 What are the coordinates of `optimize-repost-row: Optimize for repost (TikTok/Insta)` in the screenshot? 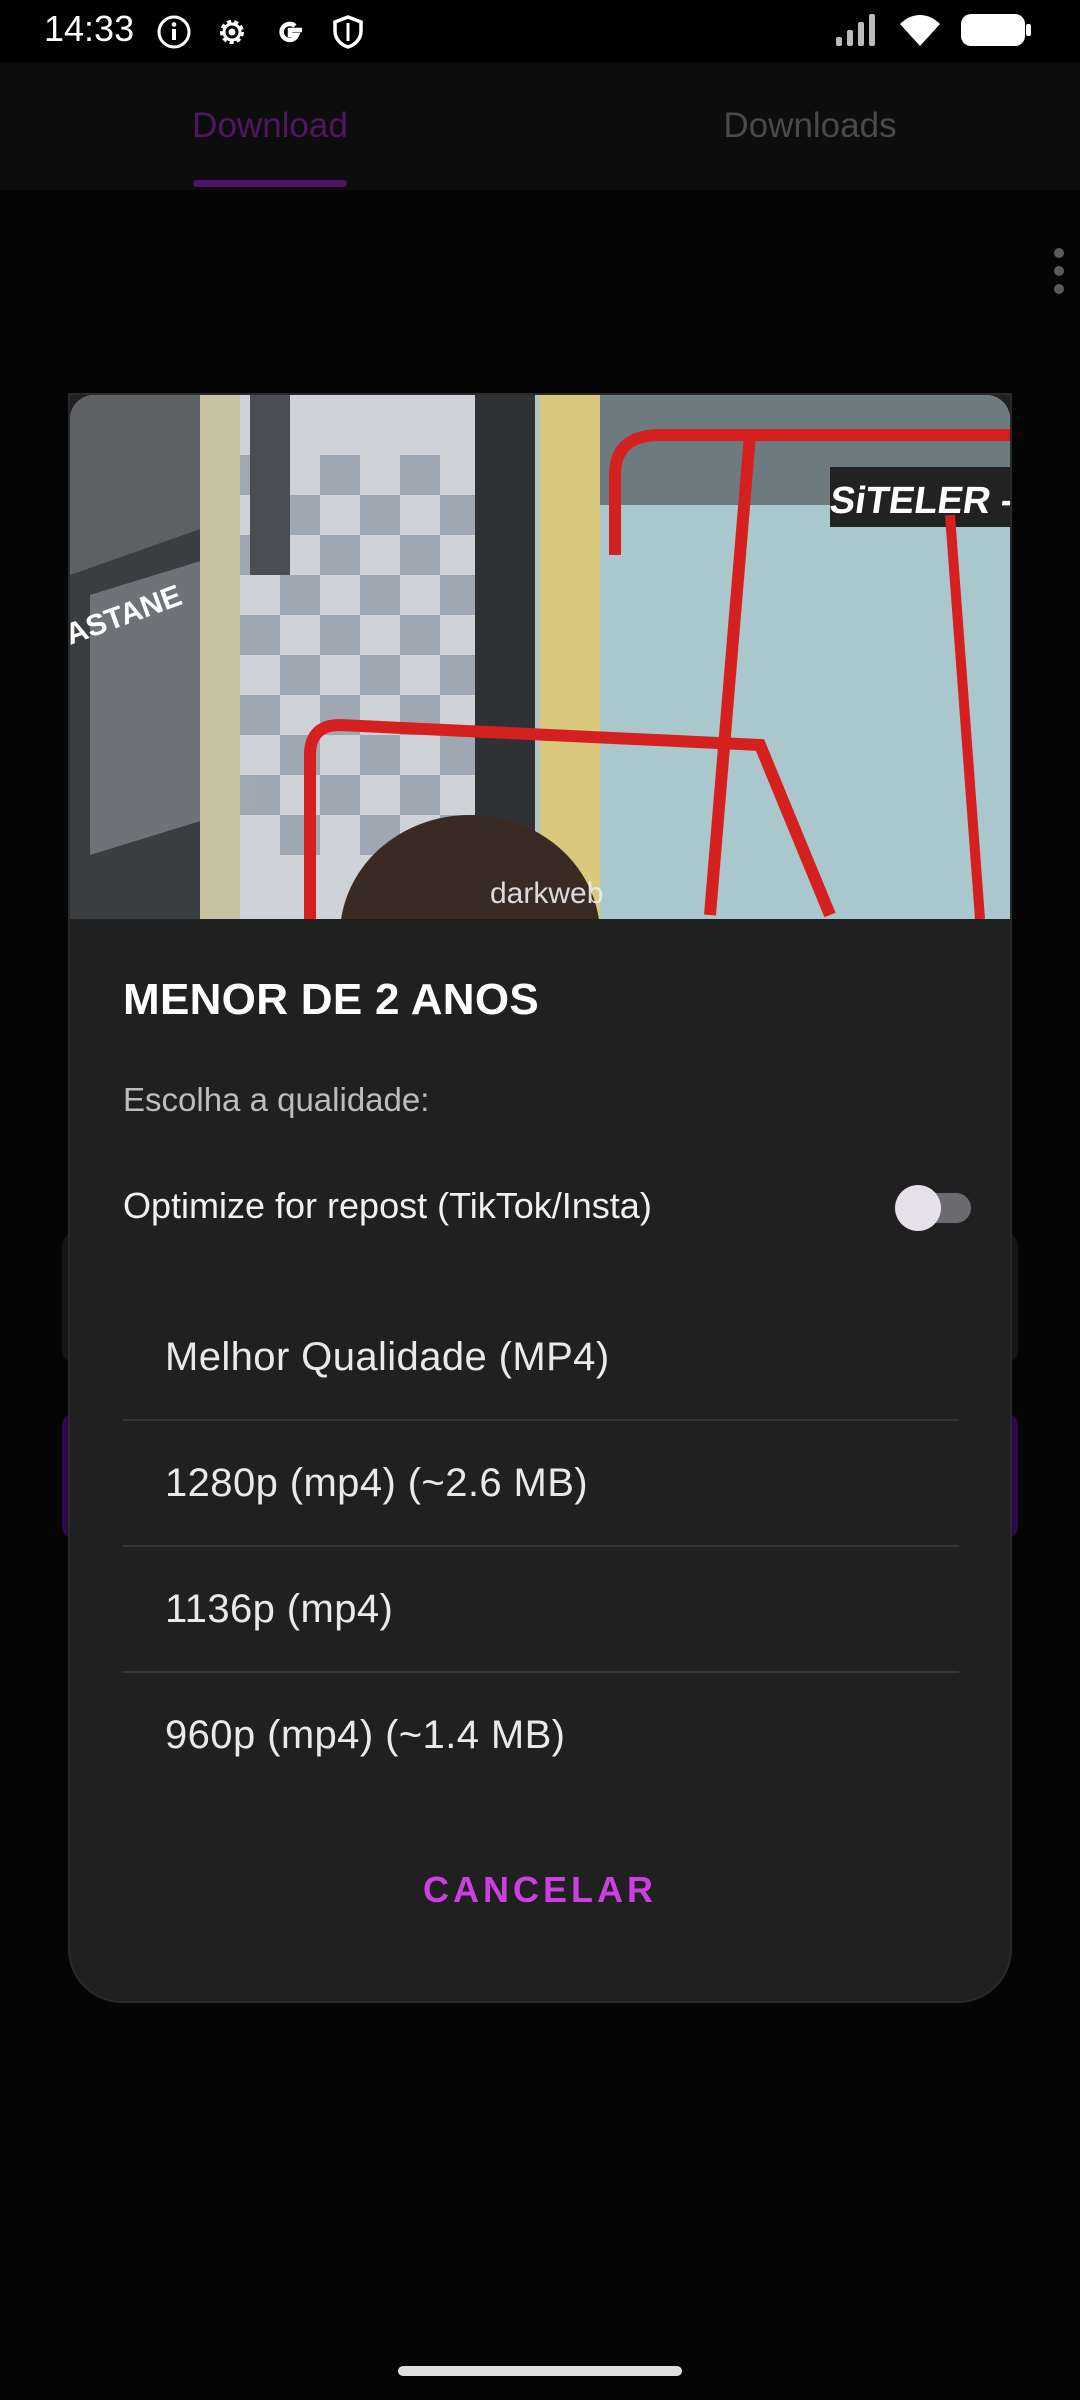 It's located at (561, 1206).